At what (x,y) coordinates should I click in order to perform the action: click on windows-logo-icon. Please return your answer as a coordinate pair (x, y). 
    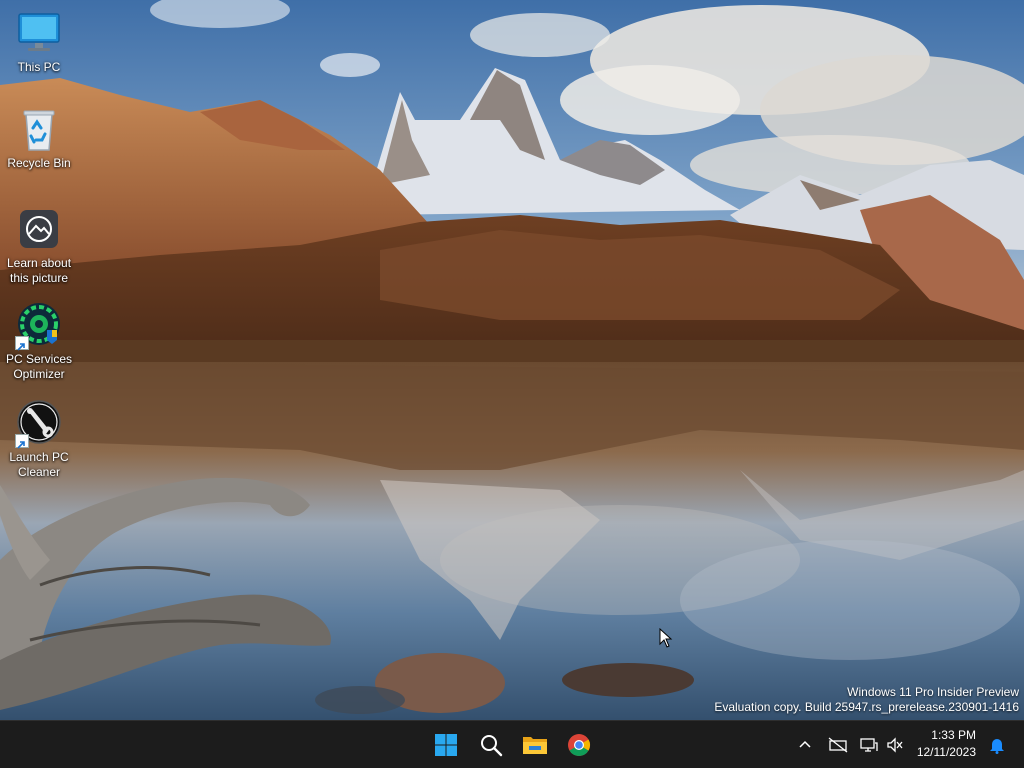
    Looking at the image, I should click on (446, 745).